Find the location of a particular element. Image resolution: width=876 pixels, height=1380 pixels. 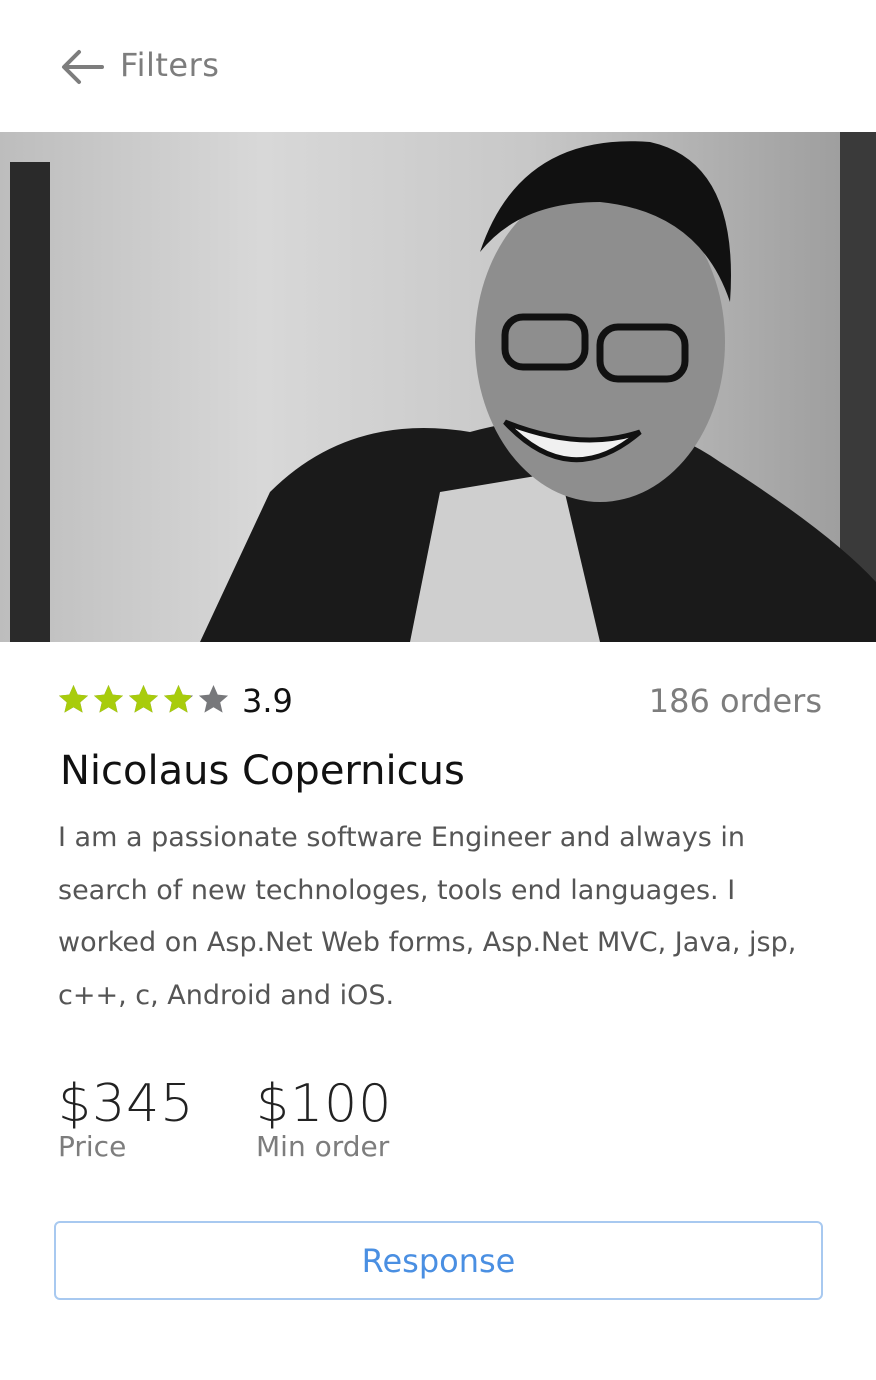

min-order-label: Min order is located at coordinates (323, 1146).